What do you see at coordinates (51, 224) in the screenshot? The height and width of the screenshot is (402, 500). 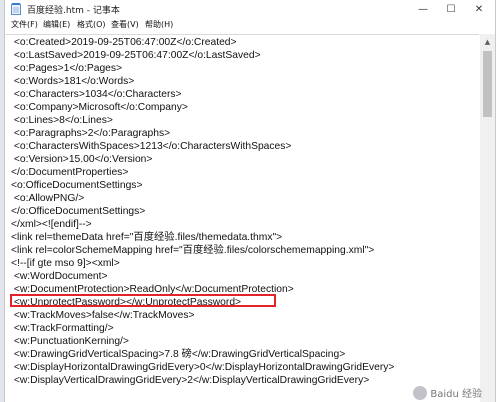 I see `text-line: </xml><![endif]-->` at bounding box center [51, 224].